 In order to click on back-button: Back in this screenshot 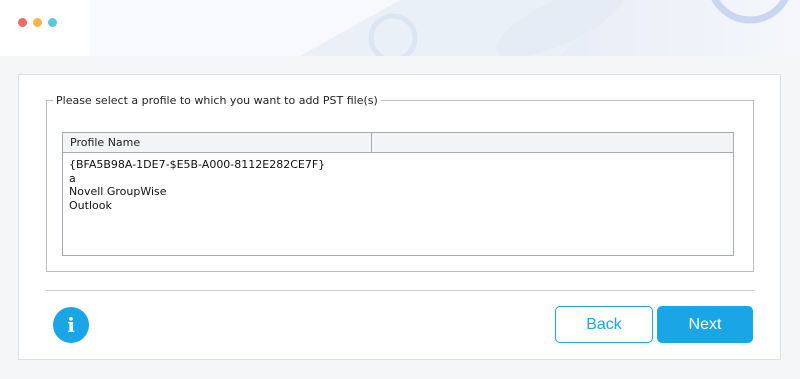, I will do `click(604, 324)`.